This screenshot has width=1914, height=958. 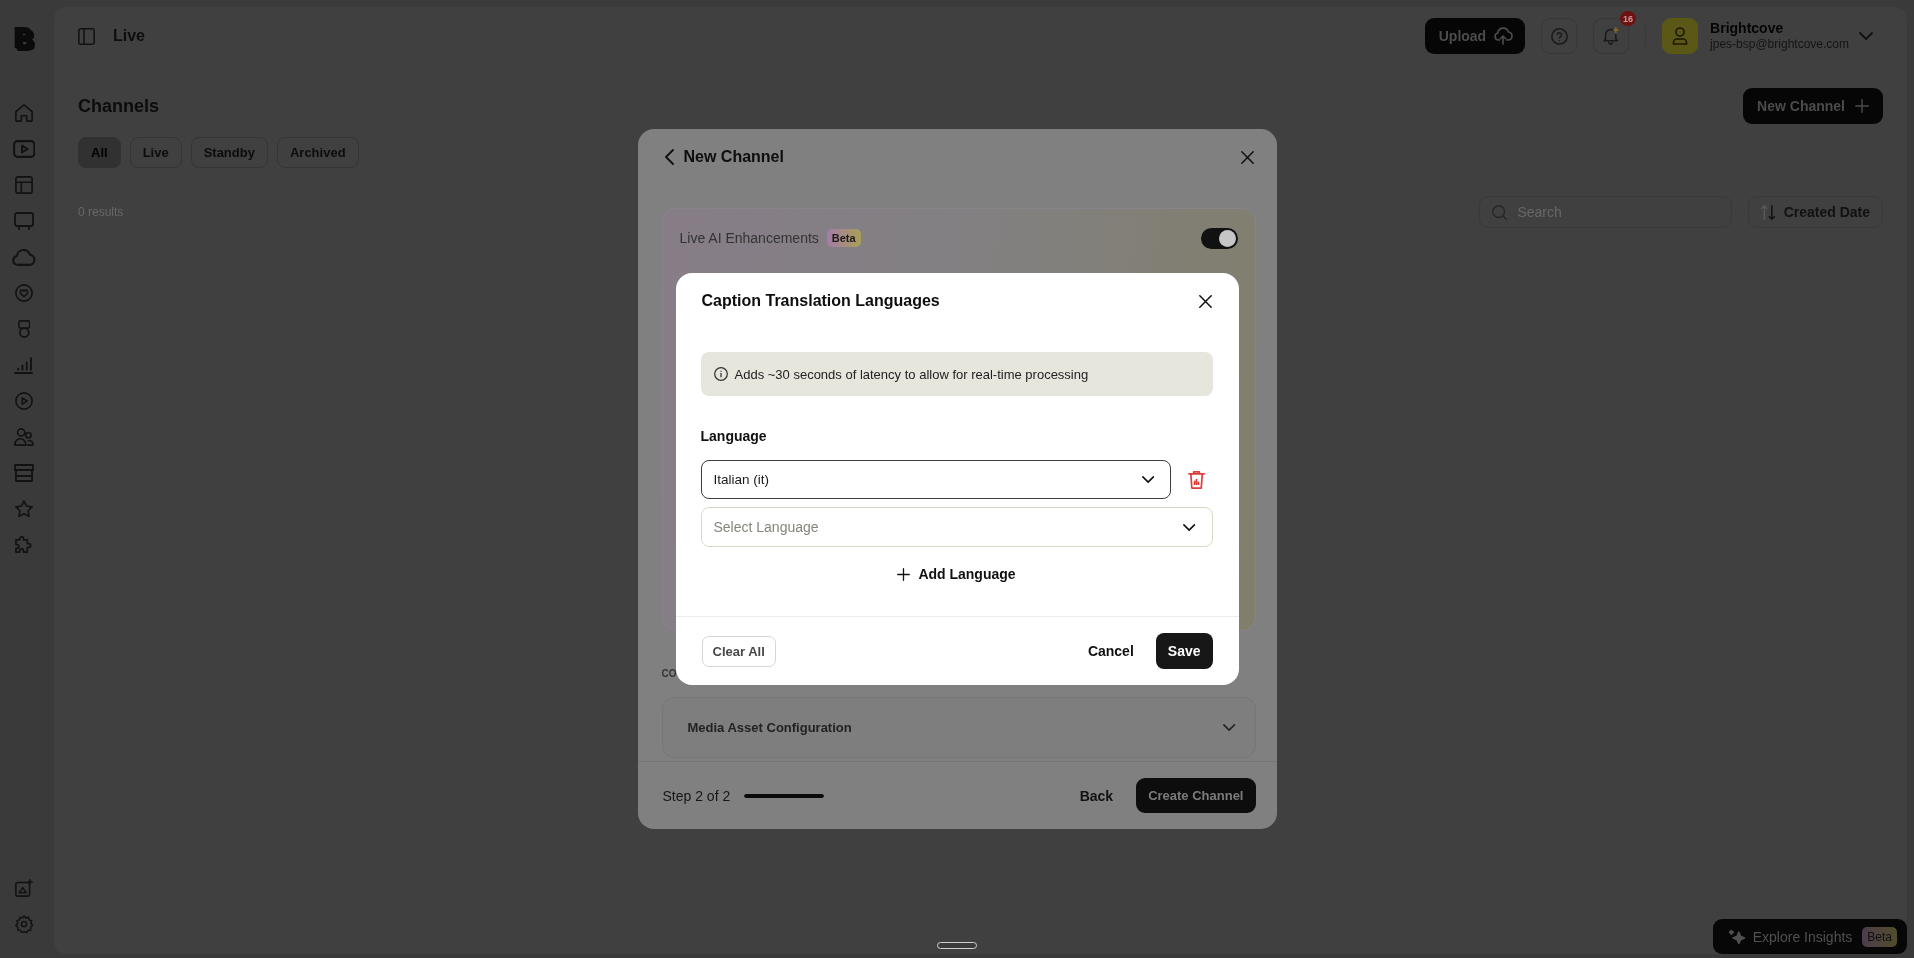 What do you see at coordinates (1813, 106) in the screenshot?
I see `new-channel-button: New Channel` at bounding box center [1813, 106].